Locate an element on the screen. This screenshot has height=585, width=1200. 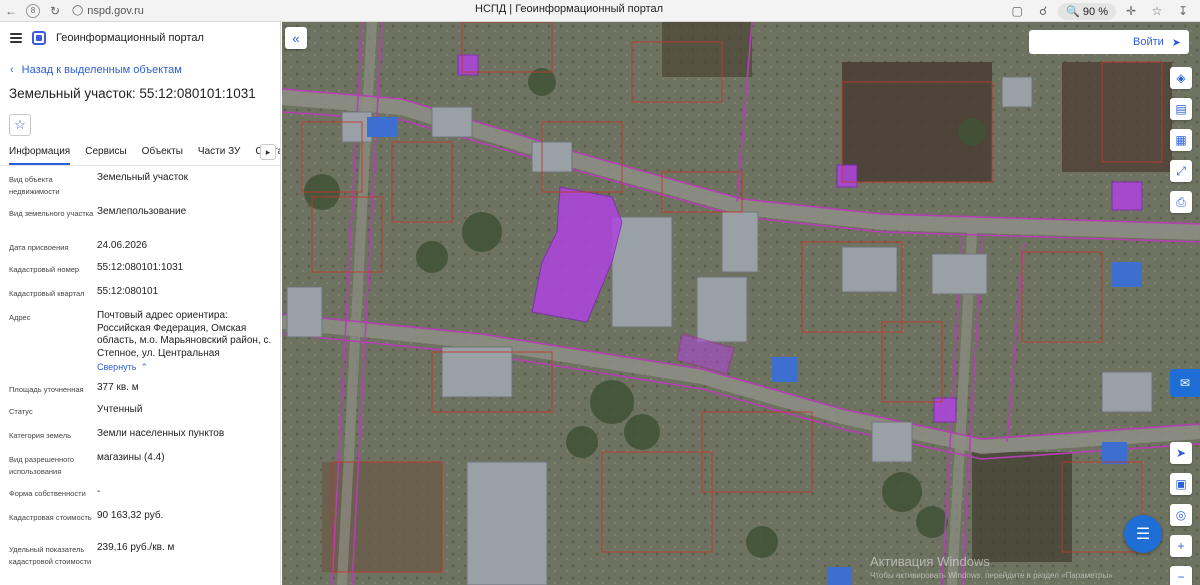
address-bar: ◯ nspd.gov.ru is located at coordinates (108, 11).